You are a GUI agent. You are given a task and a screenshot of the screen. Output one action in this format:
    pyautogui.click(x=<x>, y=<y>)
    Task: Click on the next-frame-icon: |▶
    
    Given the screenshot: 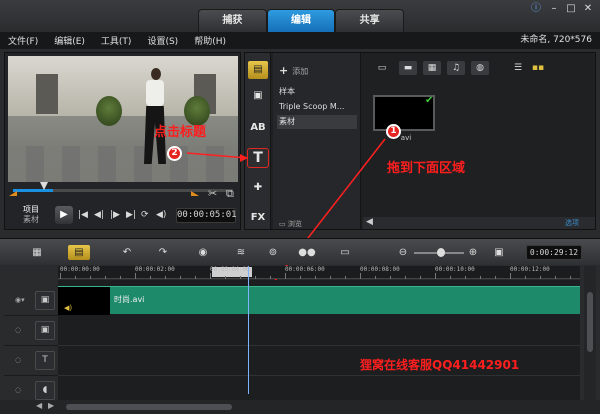 What is the action you would take?
    pyautogui.click(x=115, y=215)
    